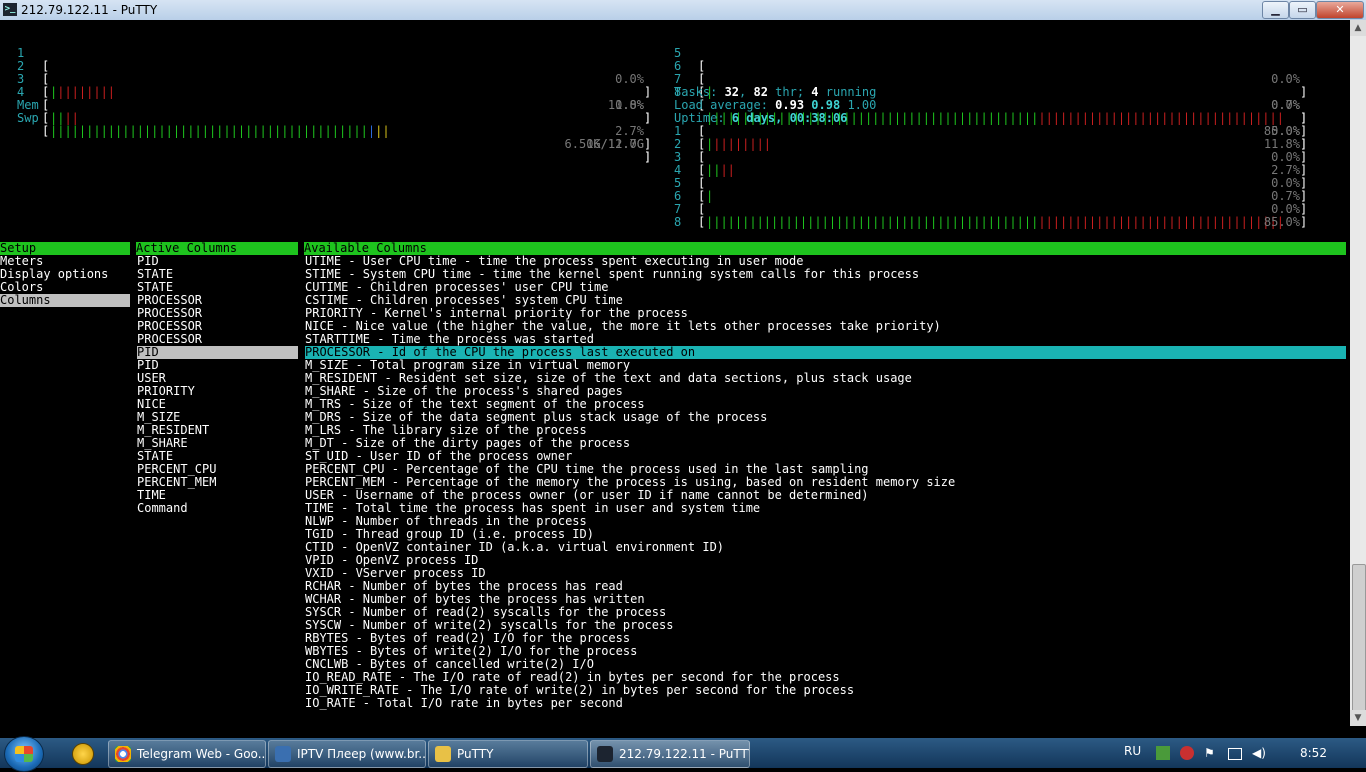 The width and height of the screenshot is (1366, 772). Describe the element at coordinates (283, 754) in the screenshot. I see `iptv-icon` at that location.